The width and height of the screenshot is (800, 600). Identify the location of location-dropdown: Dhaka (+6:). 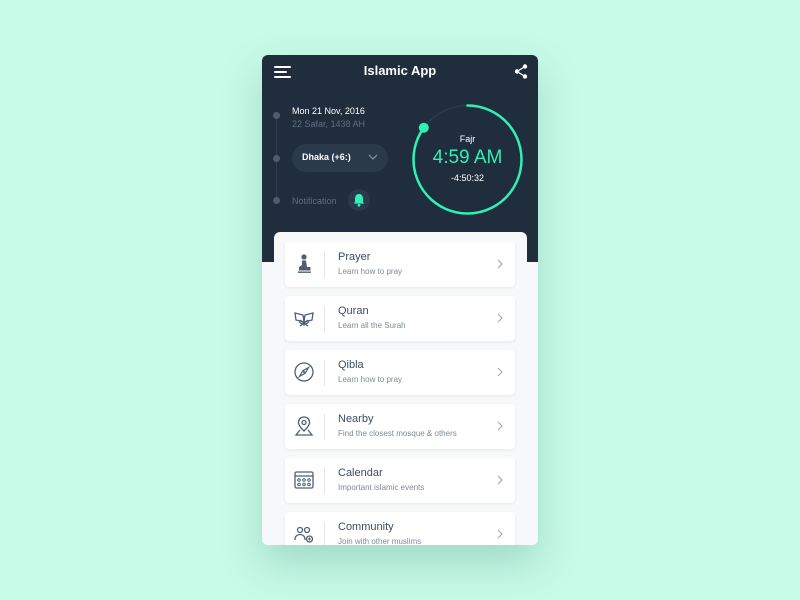
(340, 158).